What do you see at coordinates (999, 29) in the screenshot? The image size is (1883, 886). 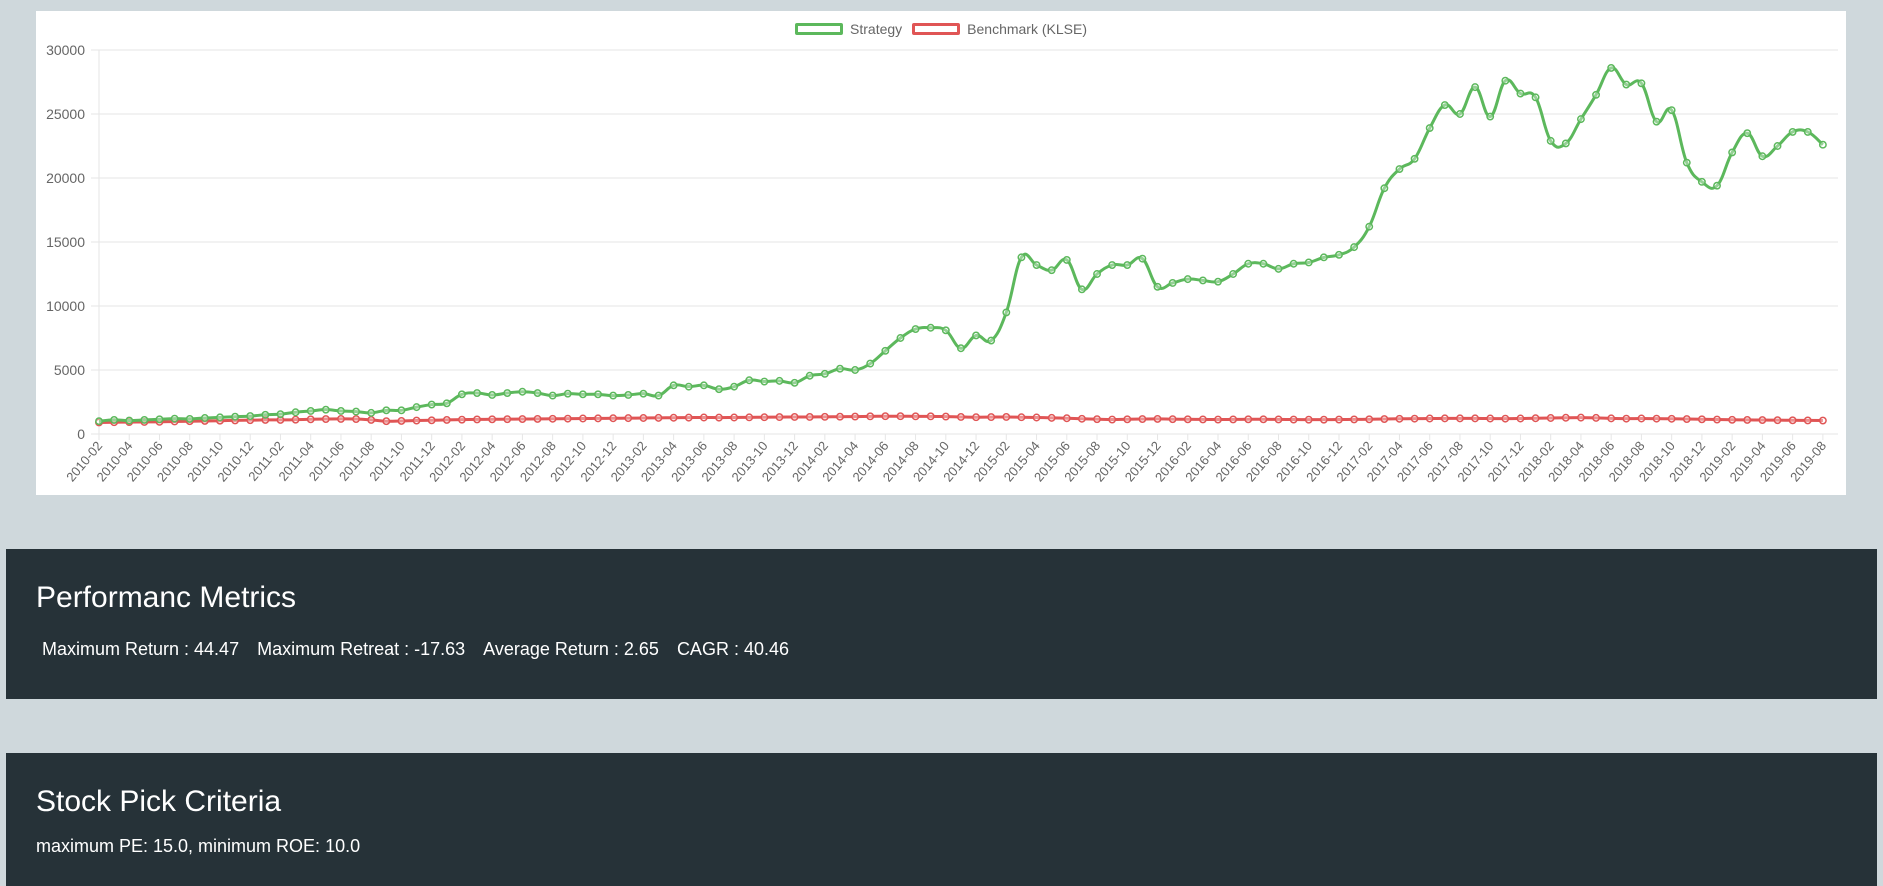 I see `legend-item-benchmark: Benchmark (KLSE)` at bounding box center [999, 29].